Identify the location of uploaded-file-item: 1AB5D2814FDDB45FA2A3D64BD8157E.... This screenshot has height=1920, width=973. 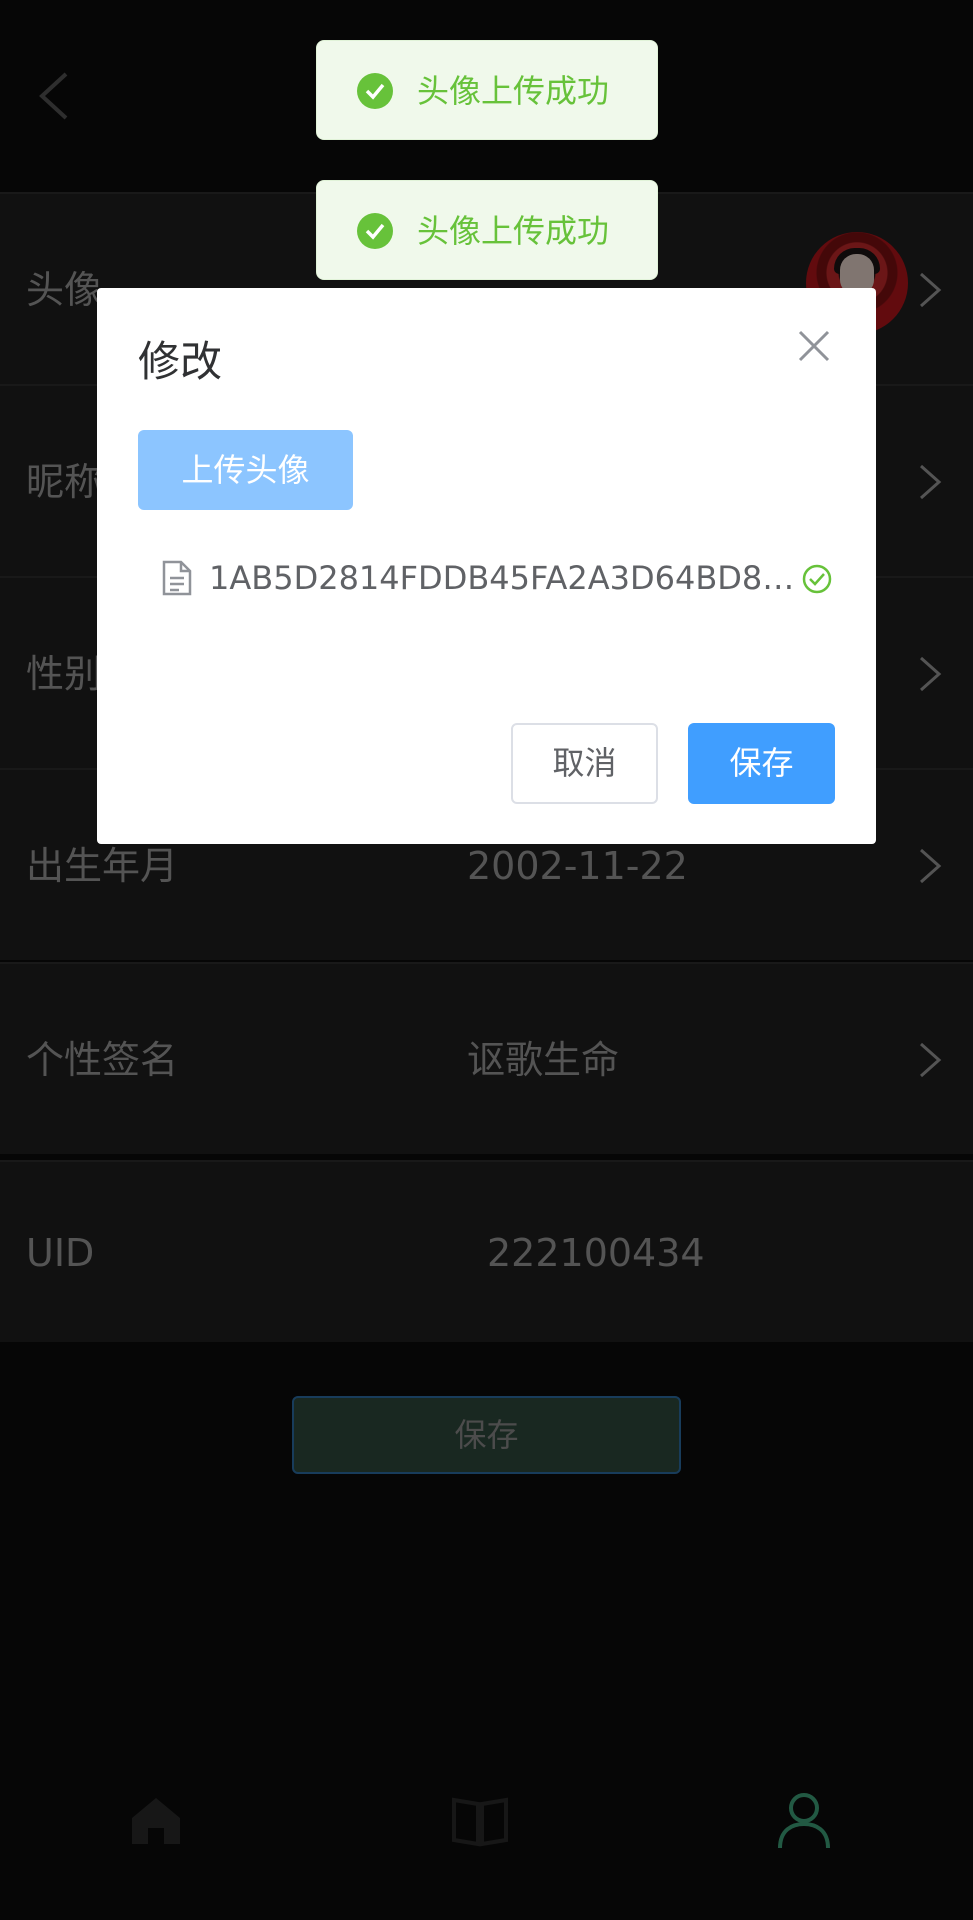
(509, 578).